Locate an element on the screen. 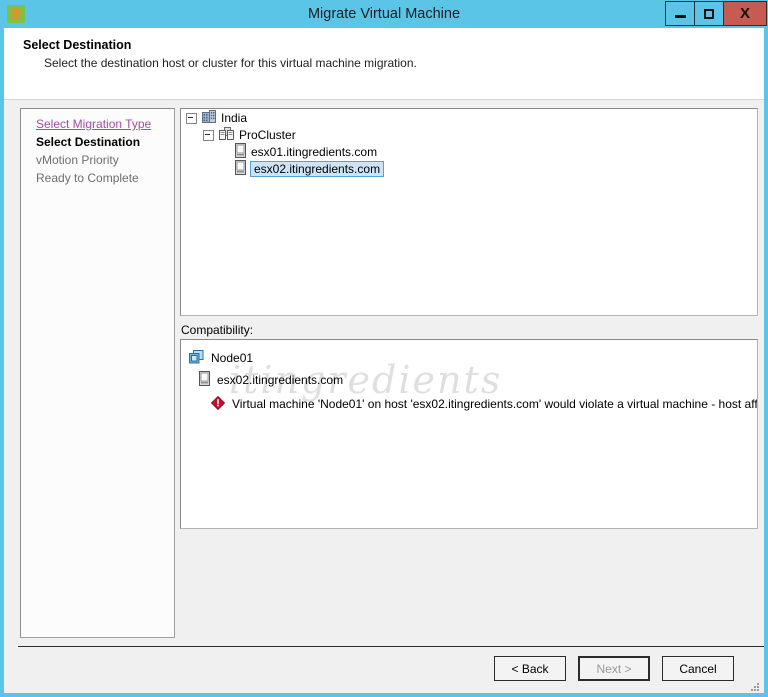 This screenshot has height=697, width=768. tree-row: esx01.itingredients.com is located at coordinates (469, 152).